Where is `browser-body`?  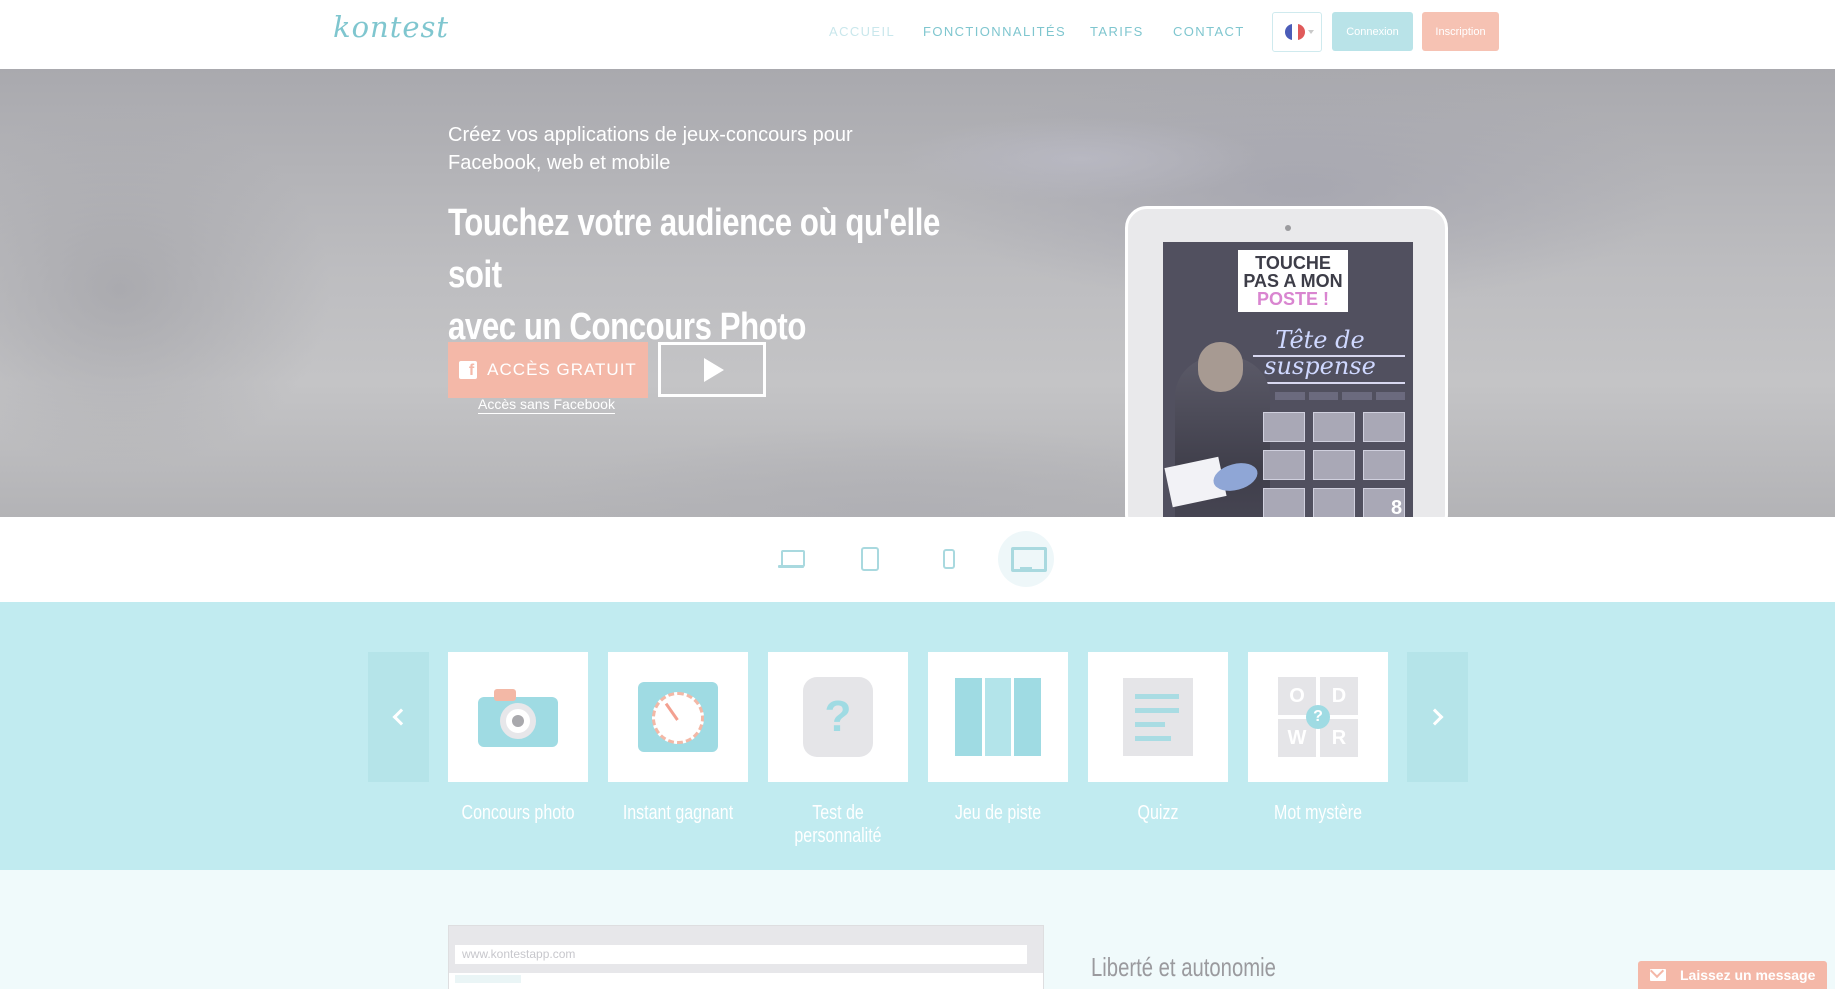
browser-body is located at coordinates (746, 981).